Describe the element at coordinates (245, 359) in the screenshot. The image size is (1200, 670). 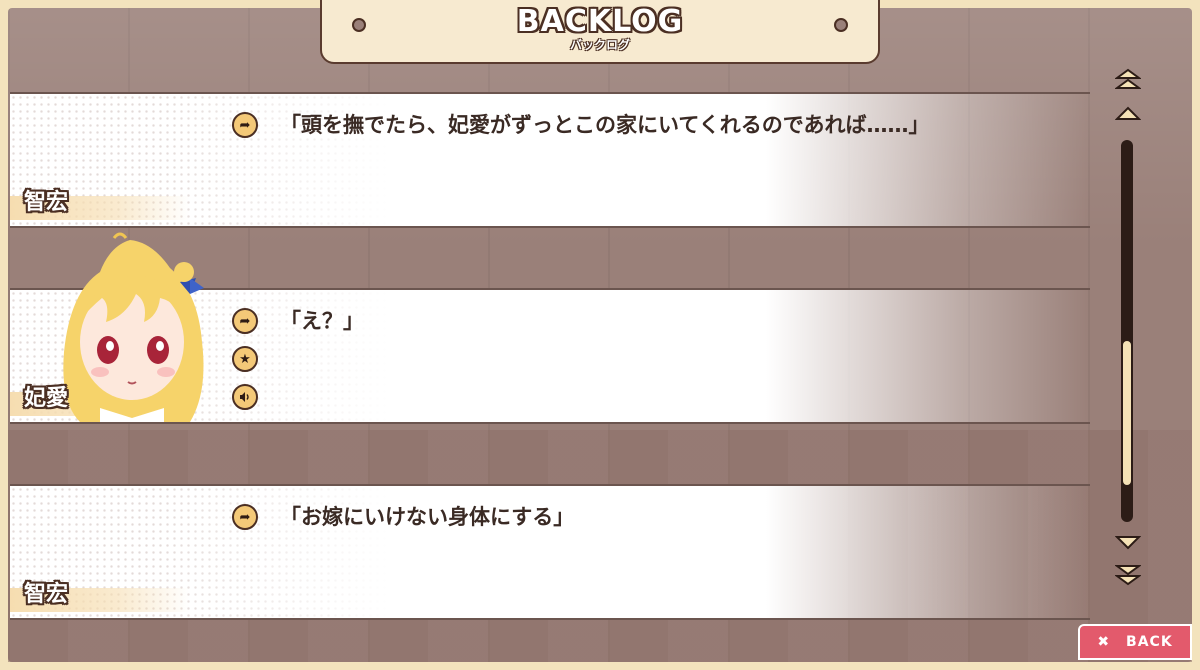
I see `star-icon: ★` at that location.